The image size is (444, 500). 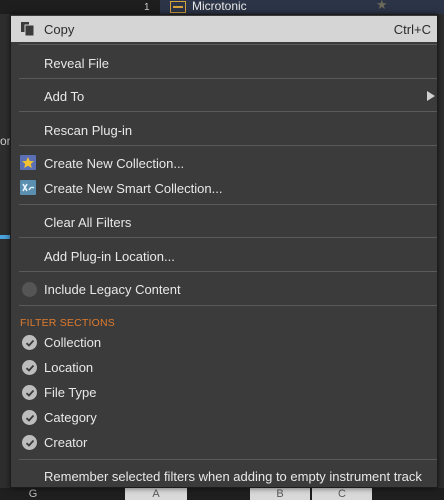 I want to click on menu-item-label: Clear All Filters, so click(x=88, y=222).